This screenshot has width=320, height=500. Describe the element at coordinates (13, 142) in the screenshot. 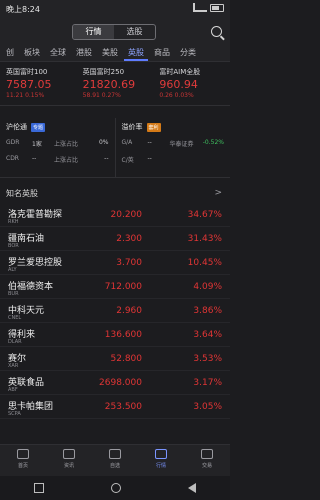

I see `row-label: GDR` at that location.